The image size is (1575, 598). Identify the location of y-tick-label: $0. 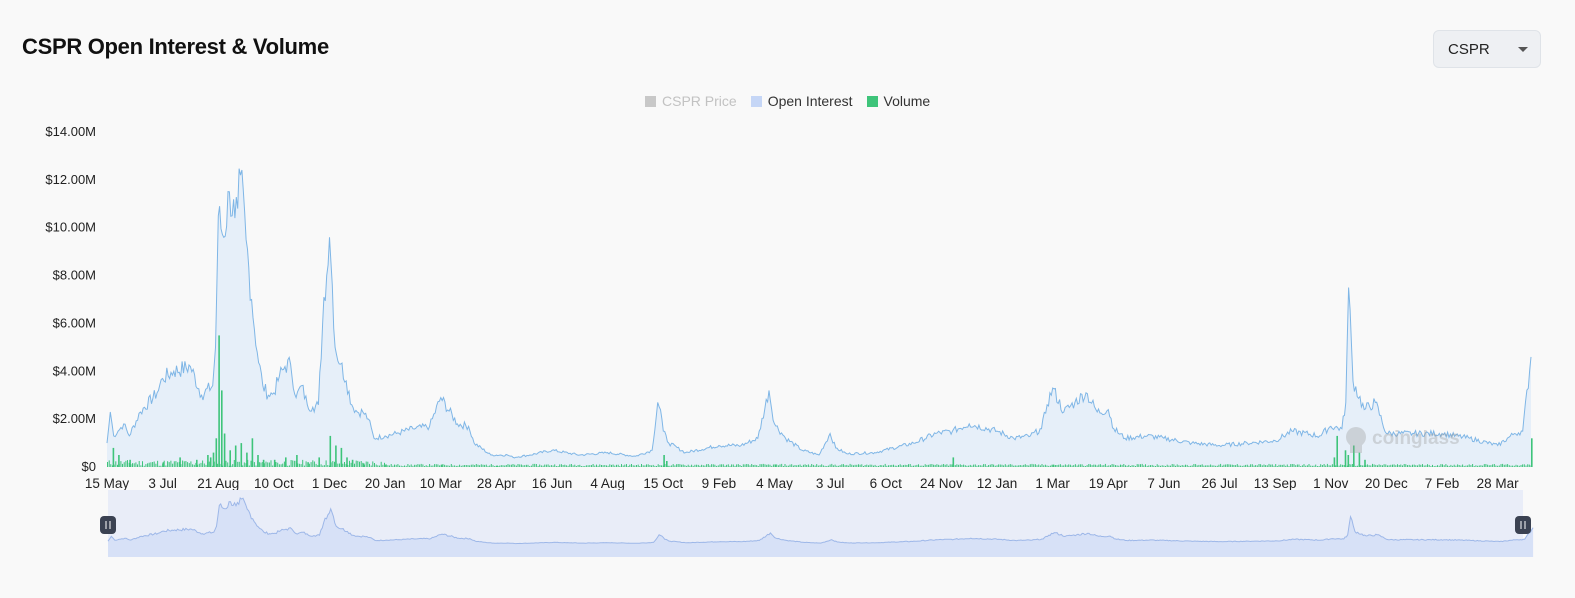
(89, 466).